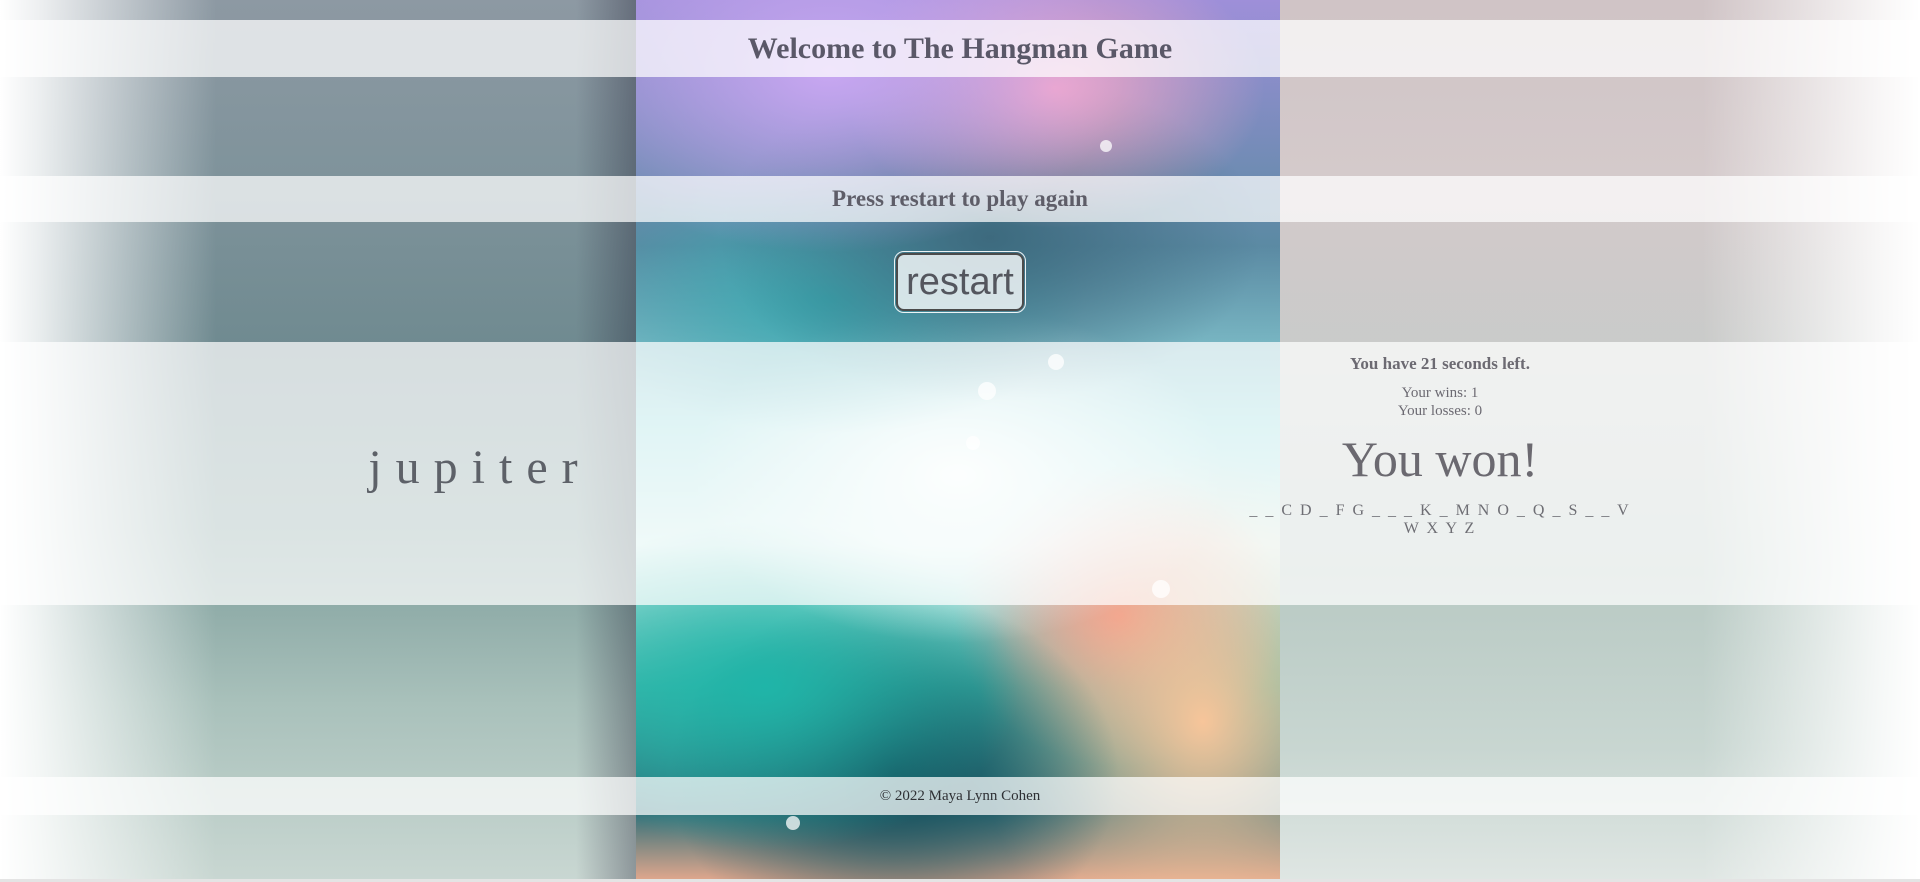 This screenshot has width=1920, height=882. Describe the element at coordinates (960, 48) in the screenshot. I see `page-title: Welcome to The Hangman Game` at that location.